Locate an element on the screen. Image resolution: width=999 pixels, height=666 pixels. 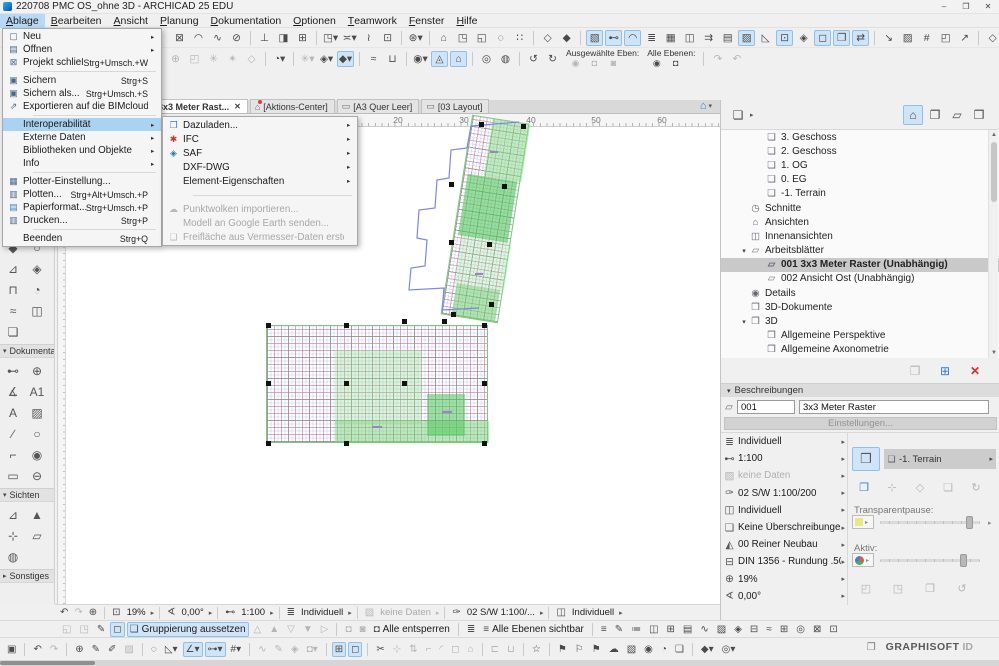
tree-item: ❏ 3. Geschoss is located at coordinates (860, 137).